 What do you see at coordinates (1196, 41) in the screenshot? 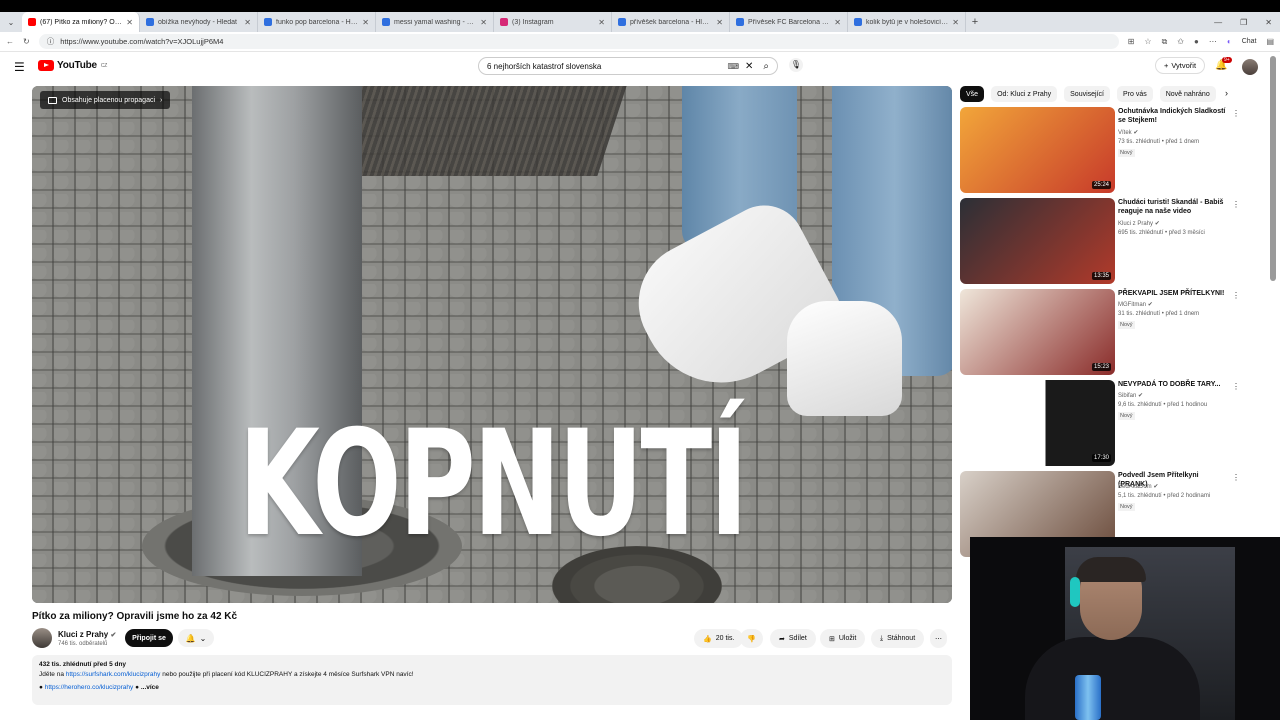
I see `profile-icon: ●` at bounding box center [1196, 41].